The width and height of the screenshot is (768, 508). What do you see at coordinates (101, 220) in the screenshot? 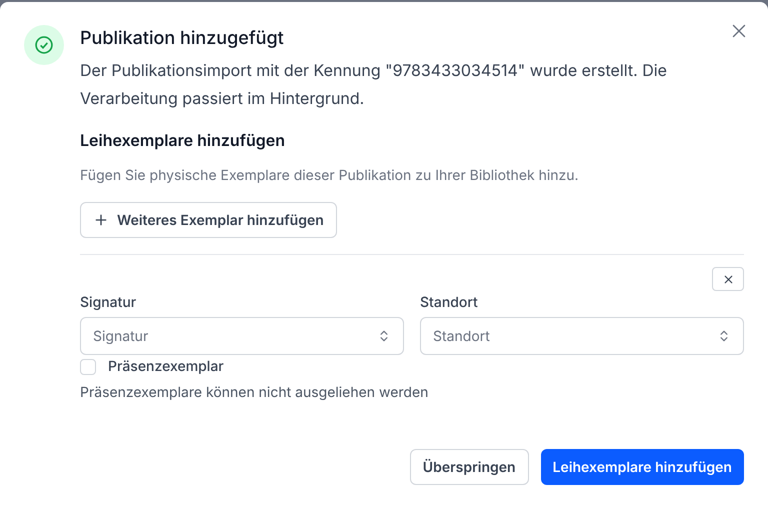
I see `plus-icon` at bounding box center [101, 220].